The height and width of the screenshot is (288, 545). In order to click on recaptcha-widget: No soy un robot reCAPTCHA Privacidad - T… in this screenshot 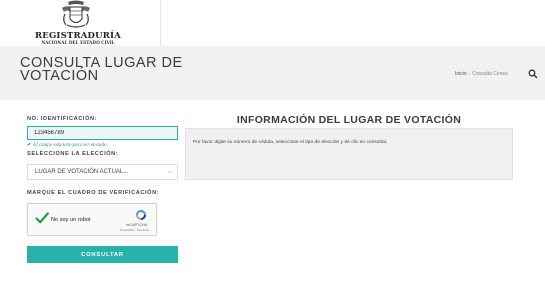, I will do `click(92, 219)`.